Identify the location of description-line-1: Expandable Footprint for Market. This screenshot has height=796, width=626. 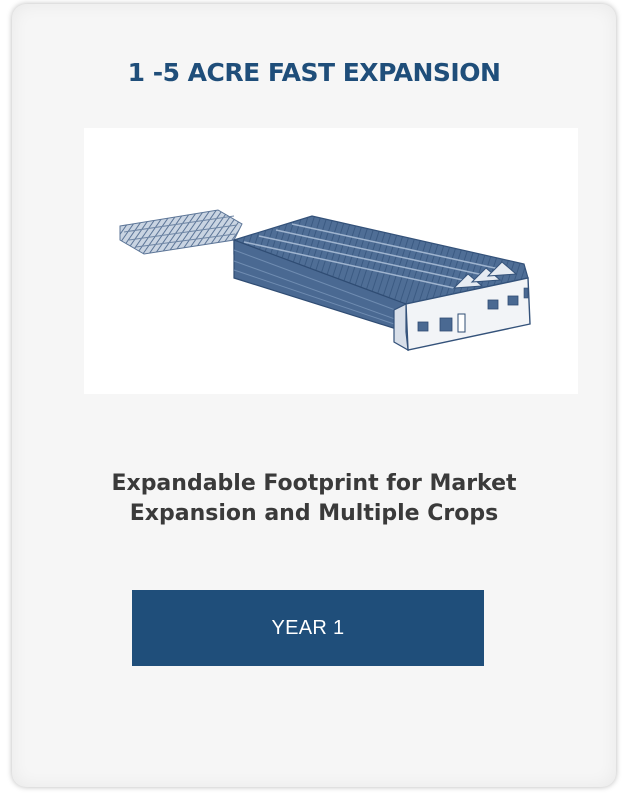
(314, 483).